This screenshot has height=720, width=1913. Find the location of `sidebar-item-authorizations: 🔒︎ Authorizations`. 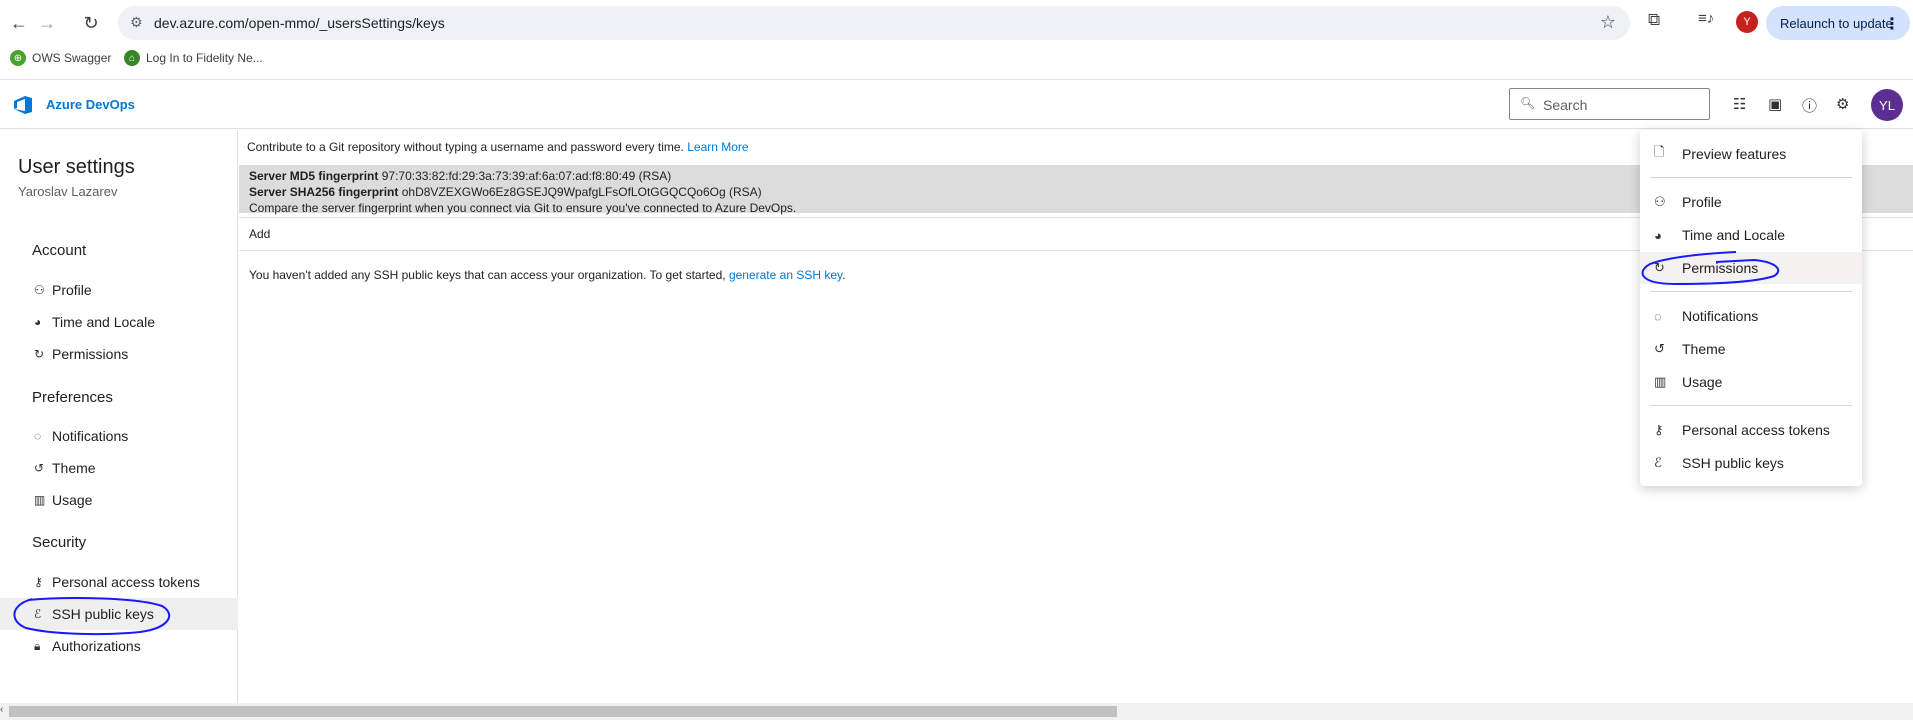

sidebar-item-authorizations: 🔒︎ Authorizations is located at coordinates (119, 646).